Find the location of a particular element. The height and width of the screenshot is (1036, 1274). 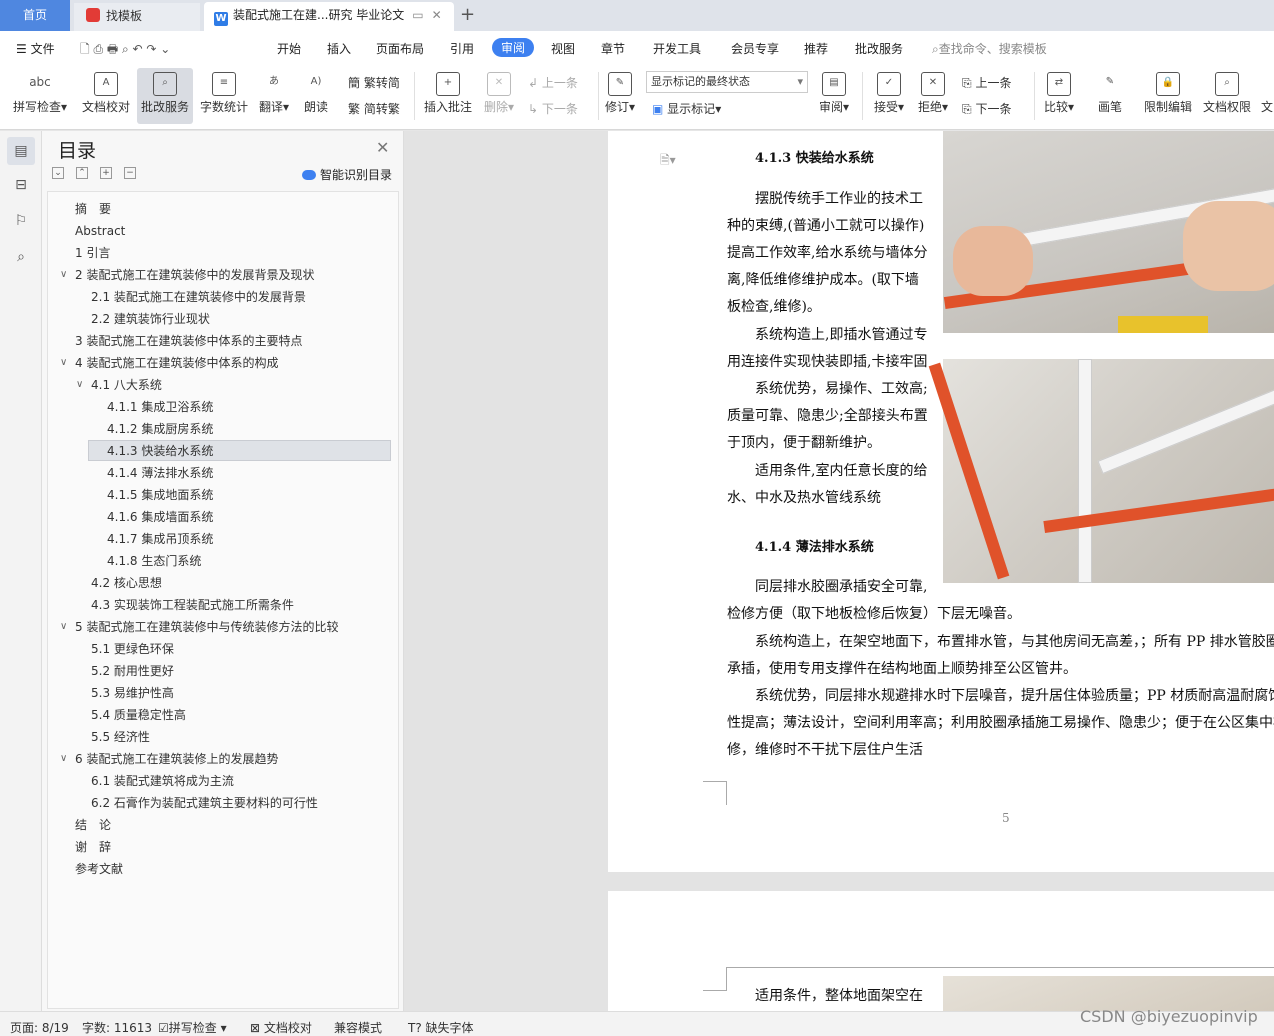

next-change-button: ⎘ 下一条 is located at coordinates (986, 108).